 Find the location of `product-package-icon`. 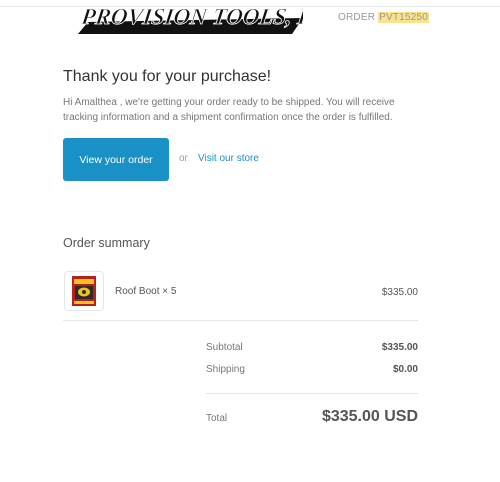

product-package-icon is located at coordinates (84, 291).